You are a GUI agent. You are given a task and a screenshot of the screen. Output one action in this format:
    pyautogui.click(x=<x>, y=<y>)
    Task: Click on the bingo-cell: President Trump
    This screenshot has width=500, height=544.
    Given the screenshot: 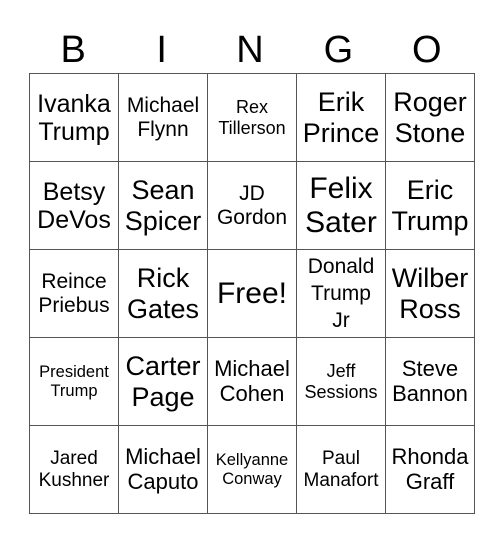 What is the action you would take?
    pyautogui.click(x=74, y=381)
    